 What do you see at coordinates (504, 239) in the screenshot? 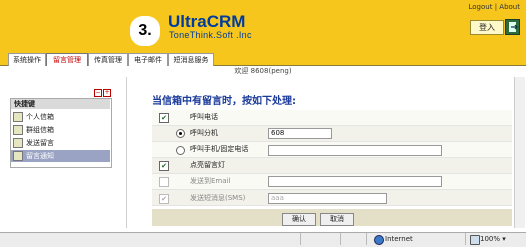
I see `chevron-down-icon: ▾` at bounding box center [504, 239].